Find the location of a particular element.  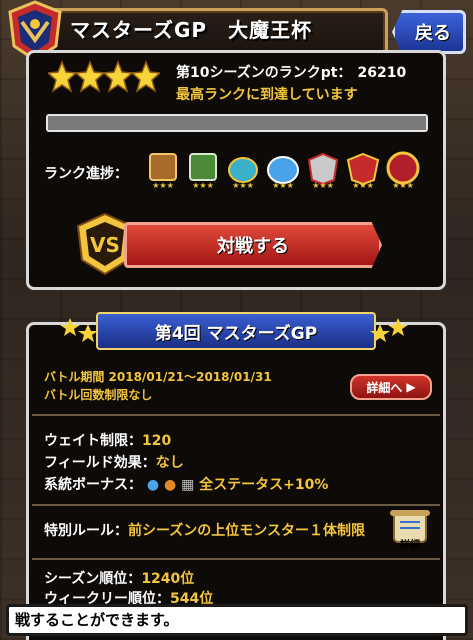

battle-period: バトル期間 2018/01/21～2018/01/31 is located at coordinates (158, 377).